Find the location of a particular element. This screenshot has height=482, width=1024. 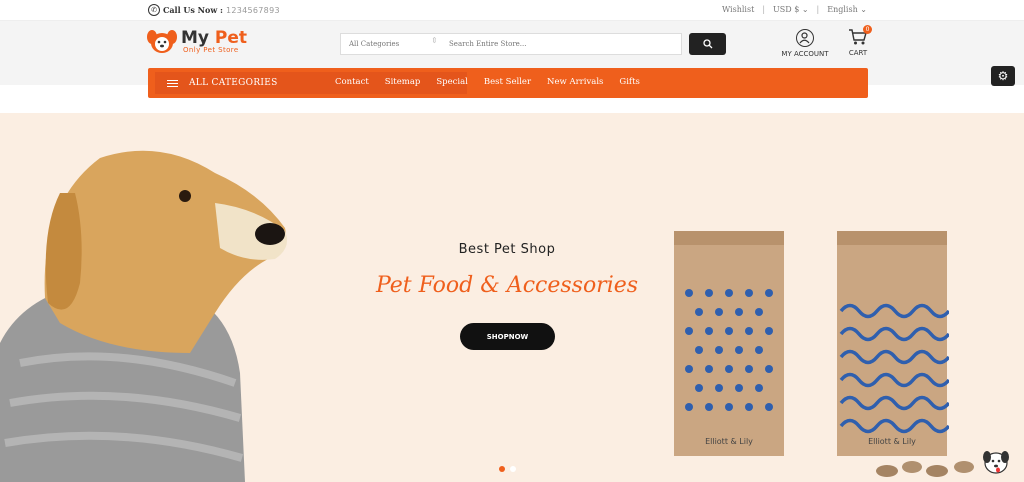

cart: 0 CART is located at coordinates (858, 41).